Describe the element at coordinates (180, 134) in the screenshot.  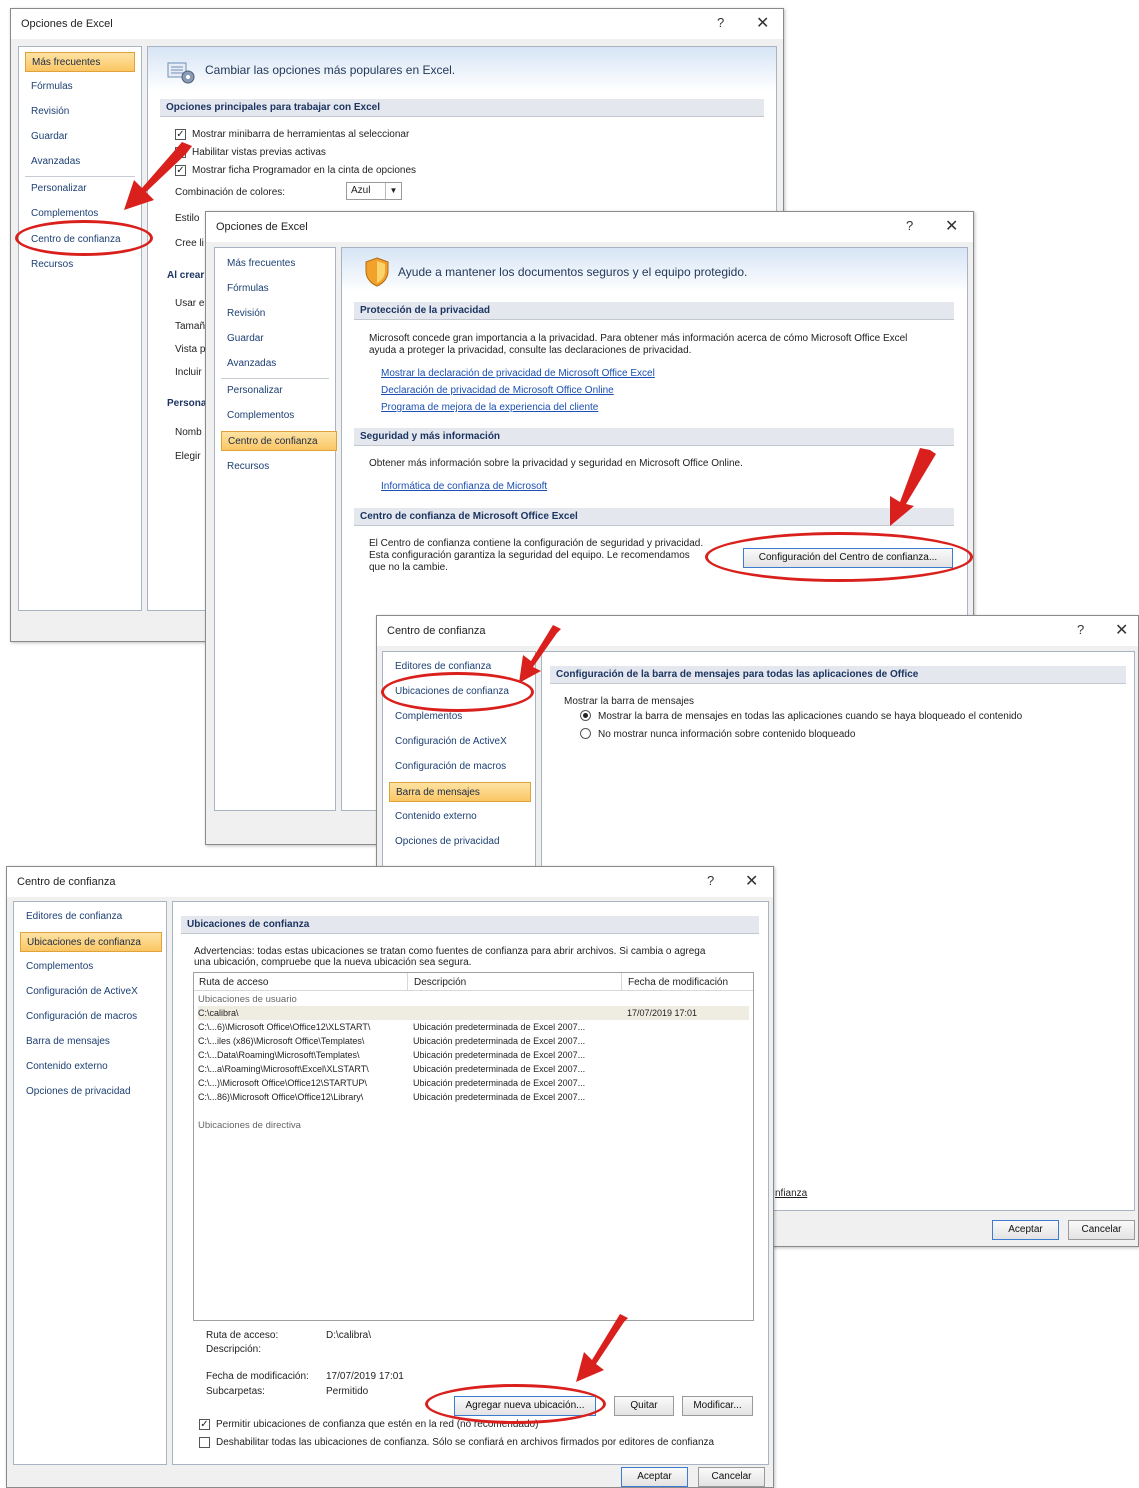
I see `minibar-checkbox: ✓` at that location.